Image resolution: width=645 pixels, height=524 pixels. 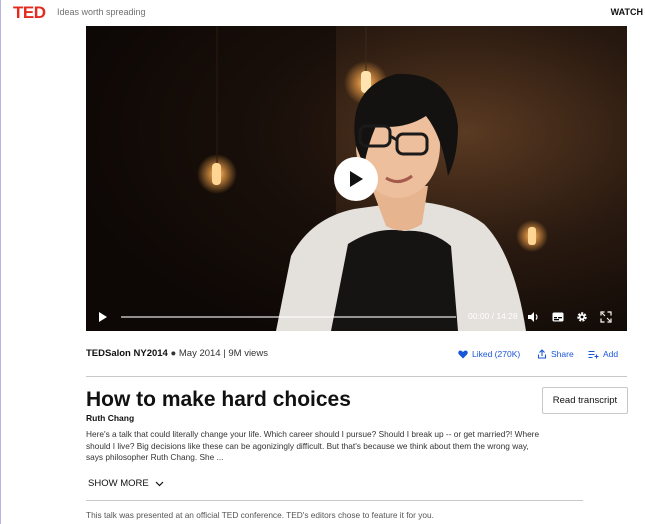 What do you see at coordinates (562, 354) in the screenshot?
I see `share-label: Share` at bounding box center [562, 354].